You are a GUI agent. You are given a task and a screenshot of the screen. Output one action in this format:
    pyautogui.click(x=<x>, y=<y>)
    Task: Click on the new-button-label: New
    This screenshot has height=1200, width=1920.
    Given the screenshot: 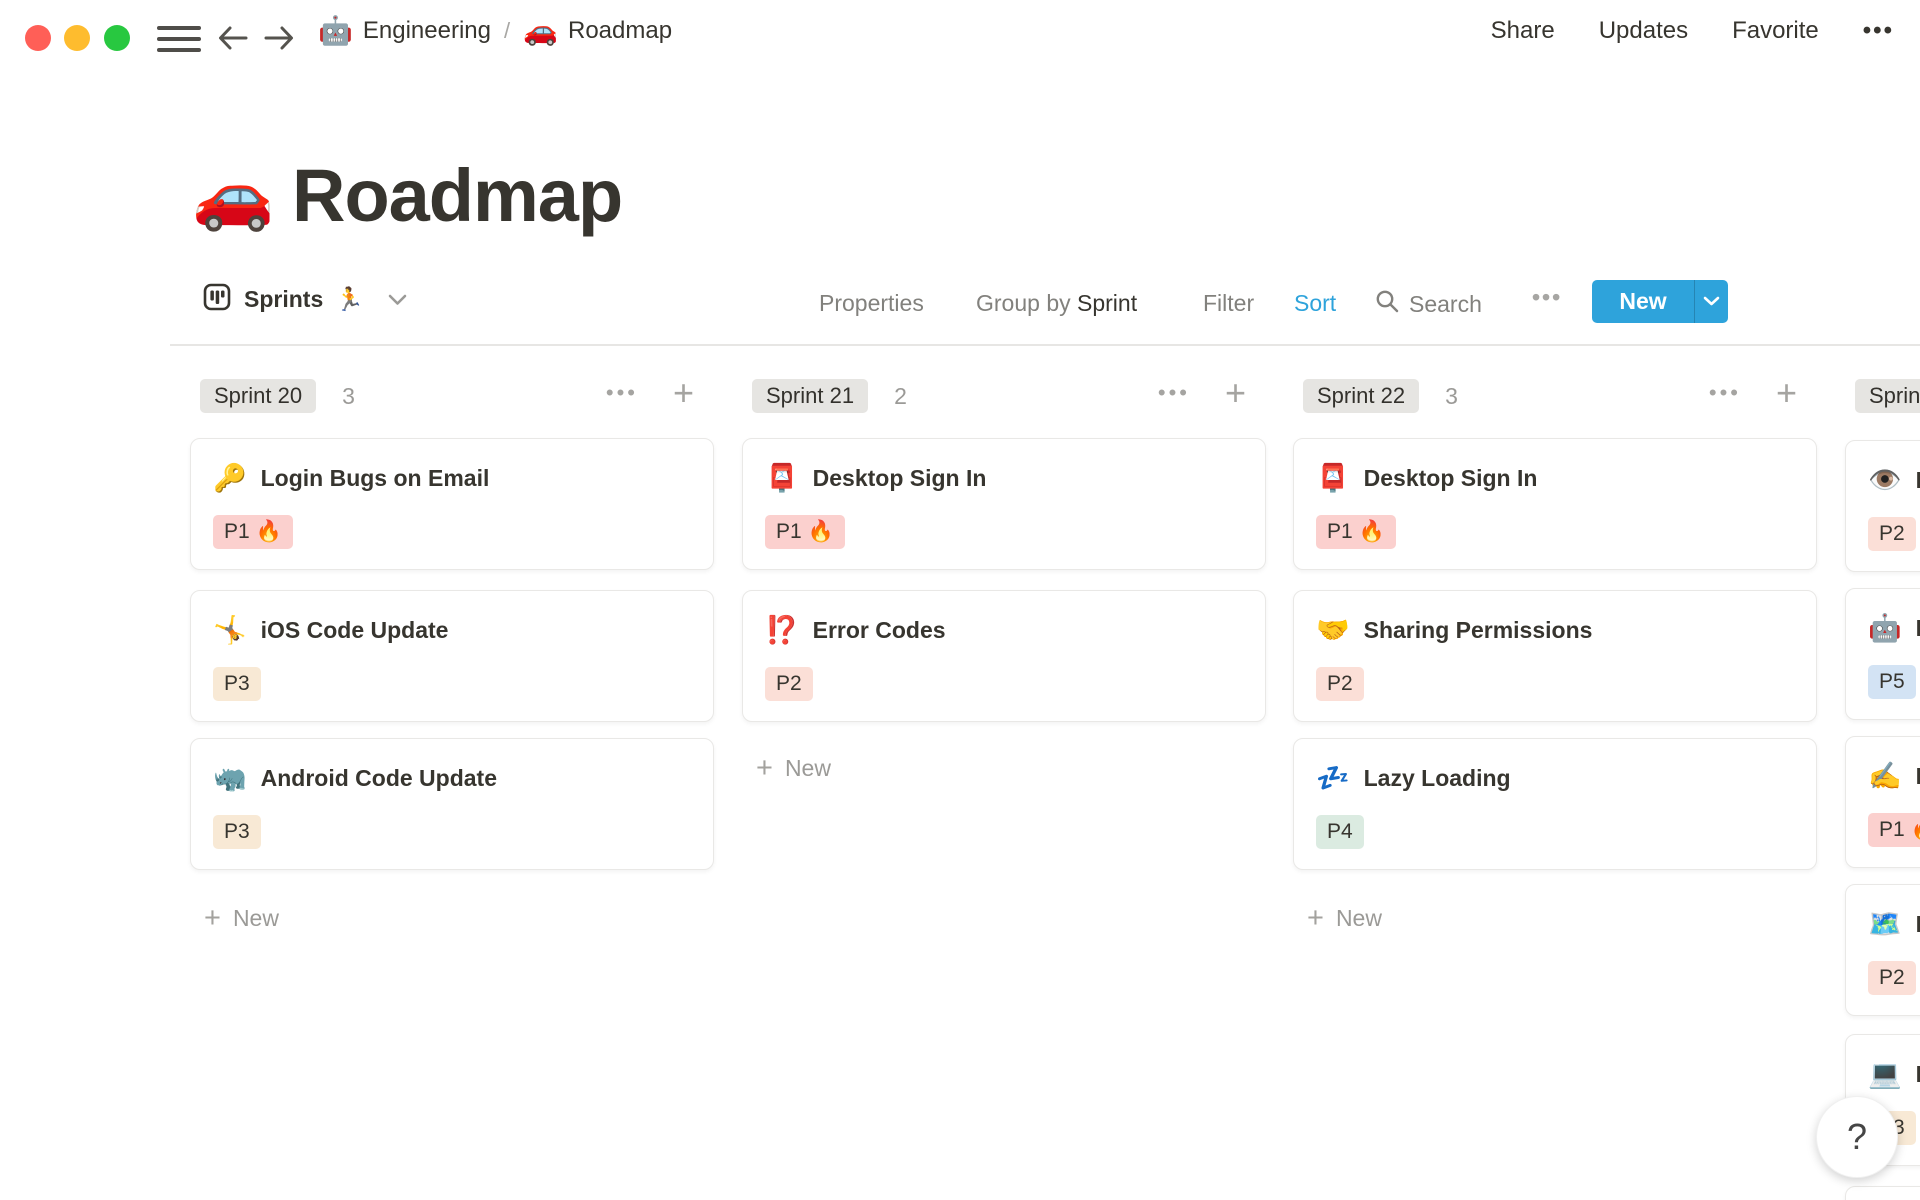 What is the action you would take?
    pyautogui.click(x=1643, y=301)
    